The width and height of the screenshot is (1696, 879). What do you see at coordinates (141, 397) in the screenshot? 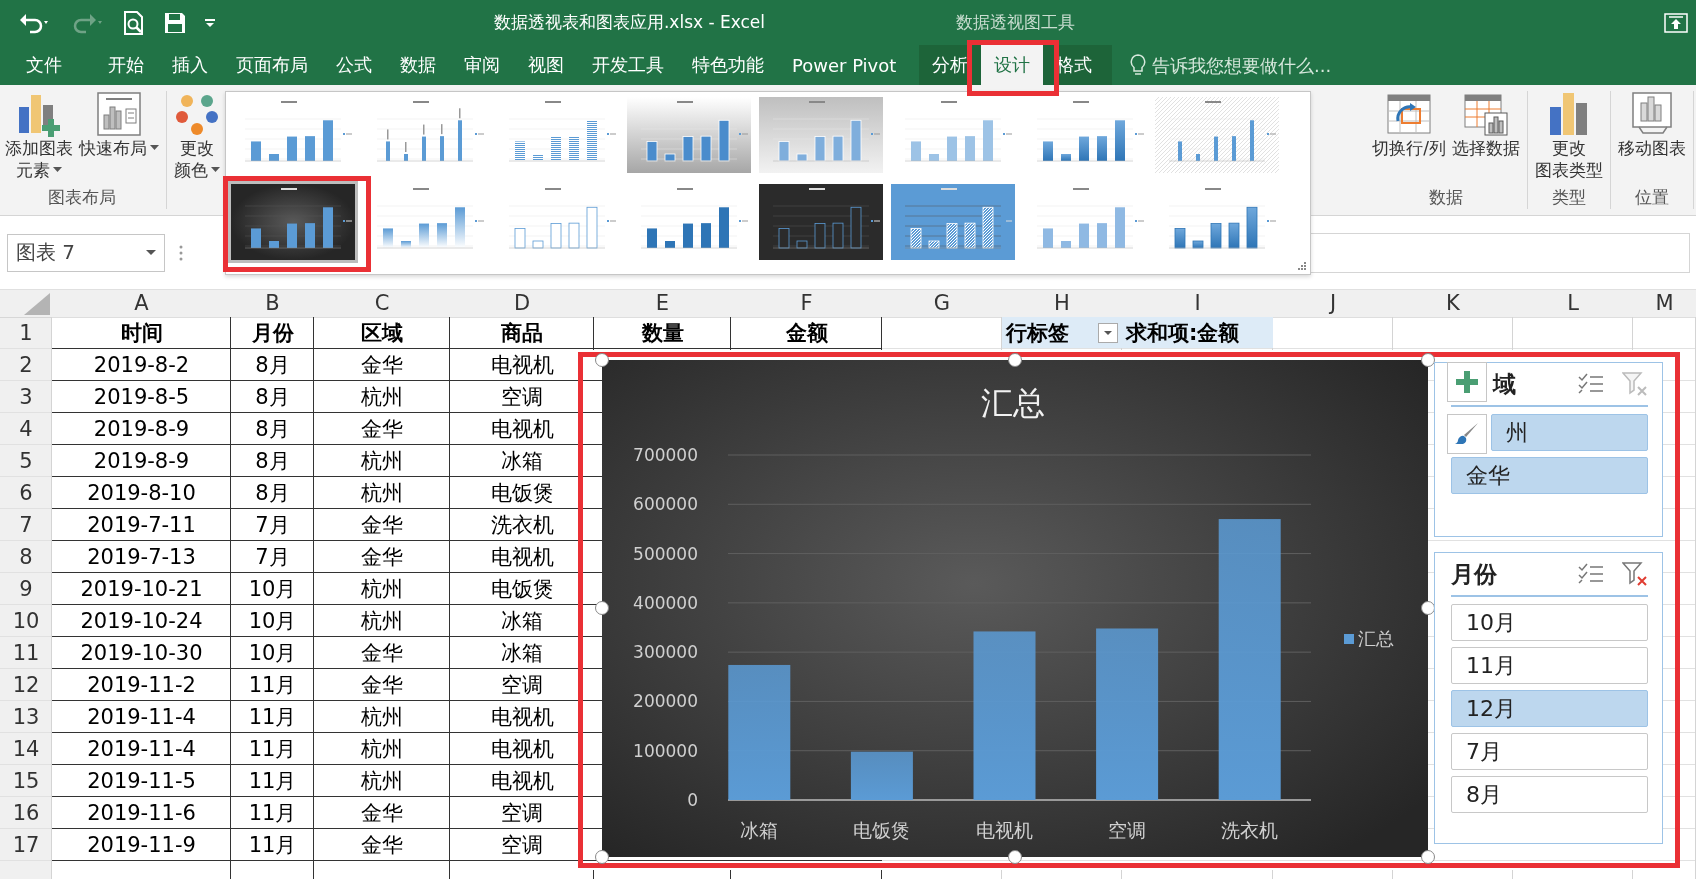
I see `table-cell-text: 2019-8-5` at bounding box center [141, 397].